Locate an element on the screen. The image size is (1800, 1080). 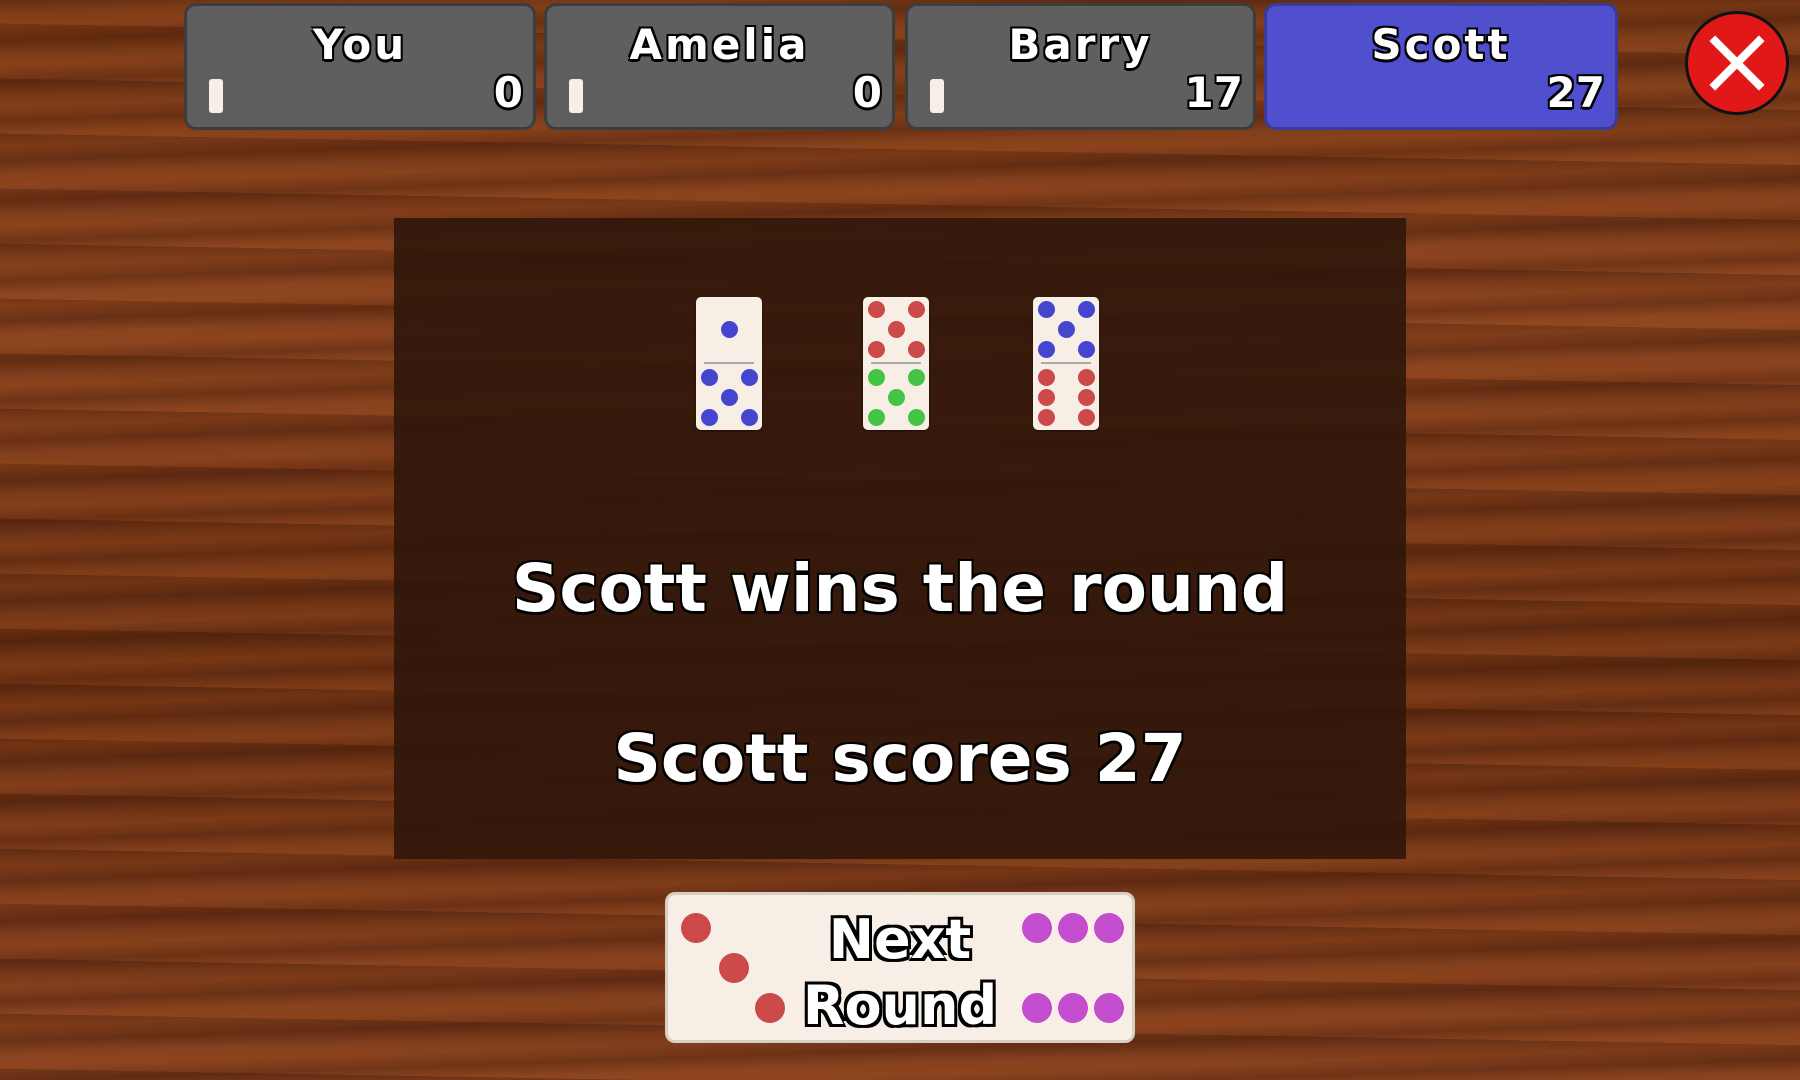
player-panel-amelia: Amelia 0 is located at coordinates (719, 66).